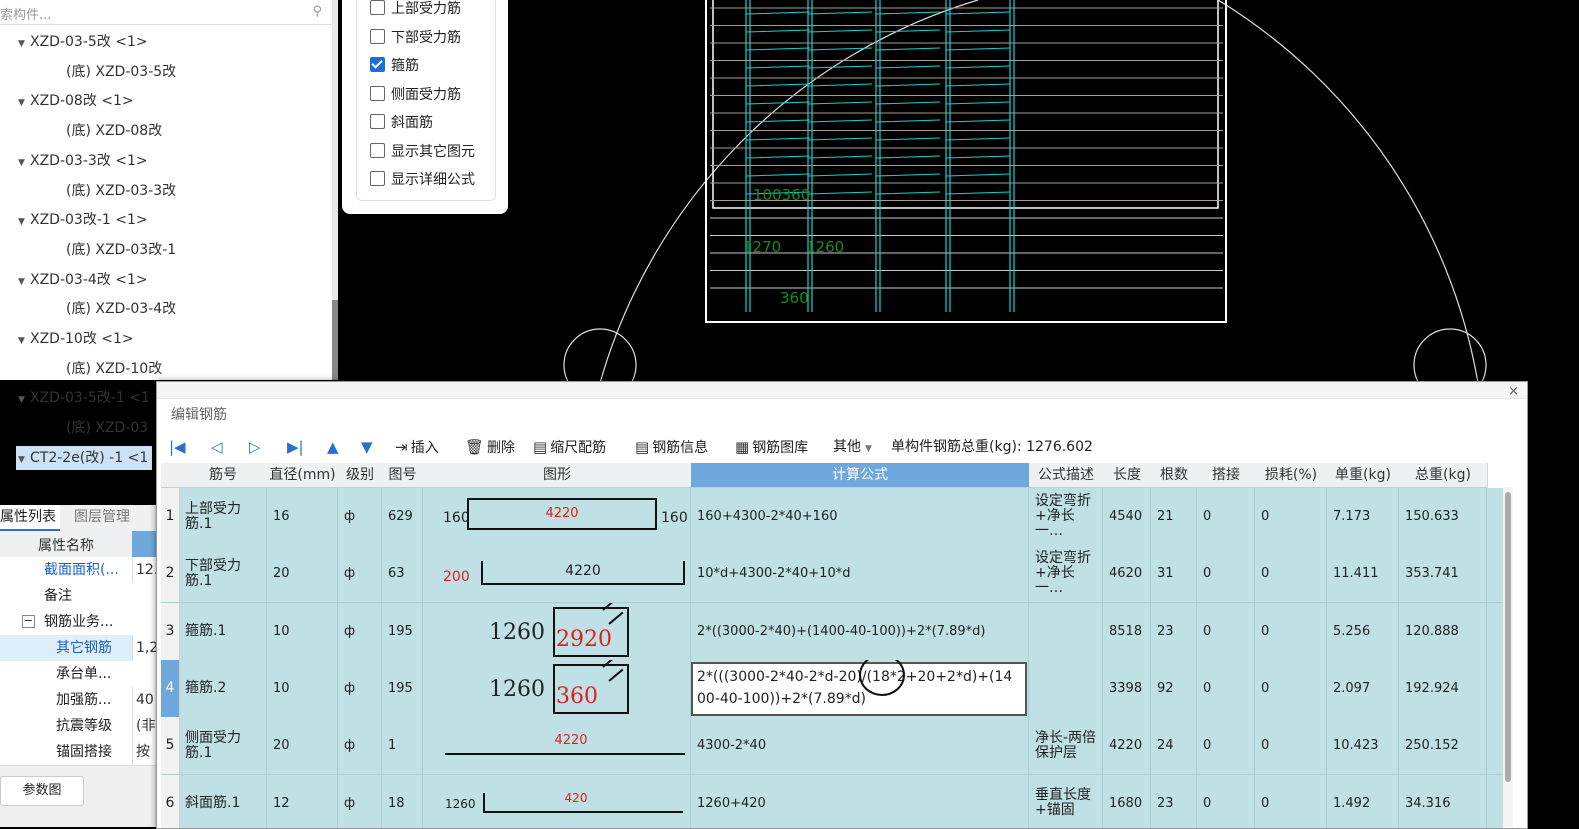  Describe the element at coordinates (79, 570) in the screenshot. I see `property-row: 截面面积(... 12.` at that location.